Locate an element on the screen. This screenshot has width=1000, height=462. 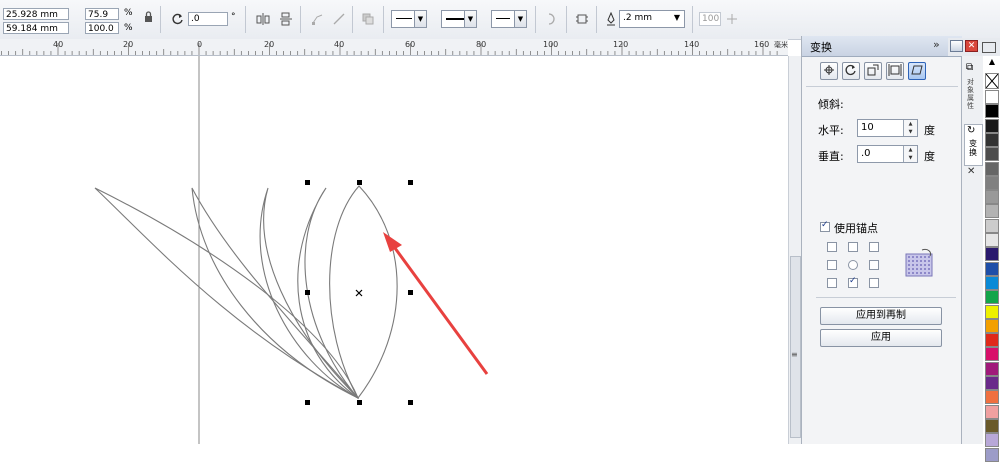
scroll-up-icon: ▲ is located at coordinates (992, 62).